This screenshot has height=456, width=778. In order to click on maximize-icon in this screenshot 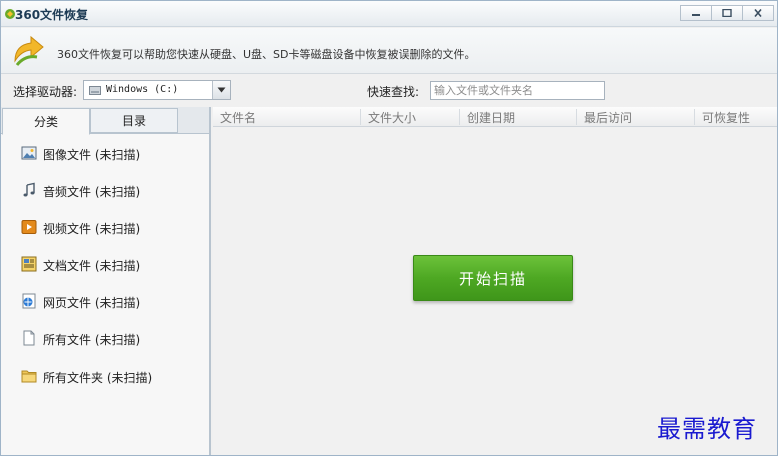, I will do `click(727, 13)`.